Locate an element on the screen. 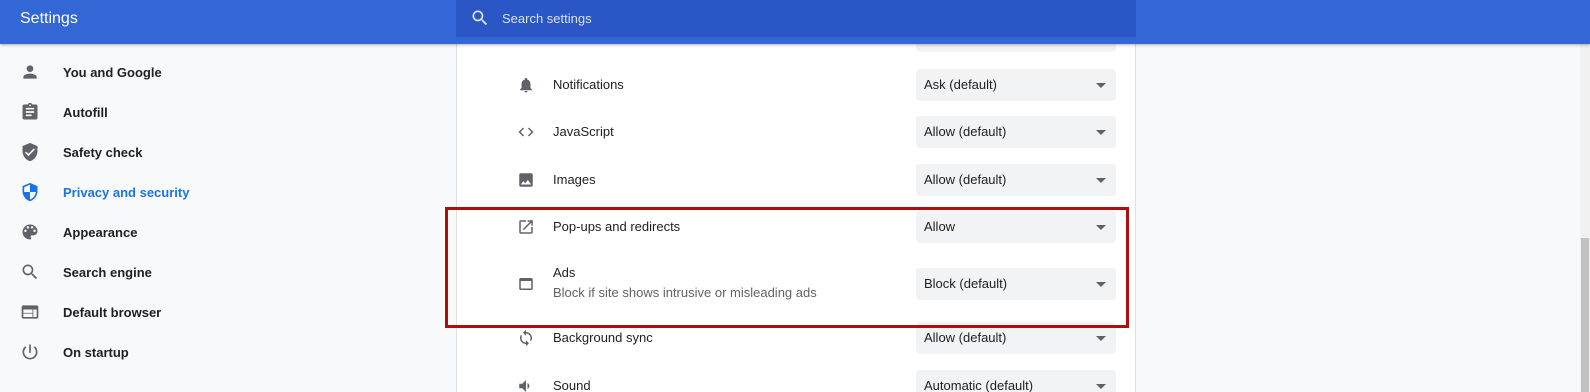  power-icon is located at coordinates (30, 352).